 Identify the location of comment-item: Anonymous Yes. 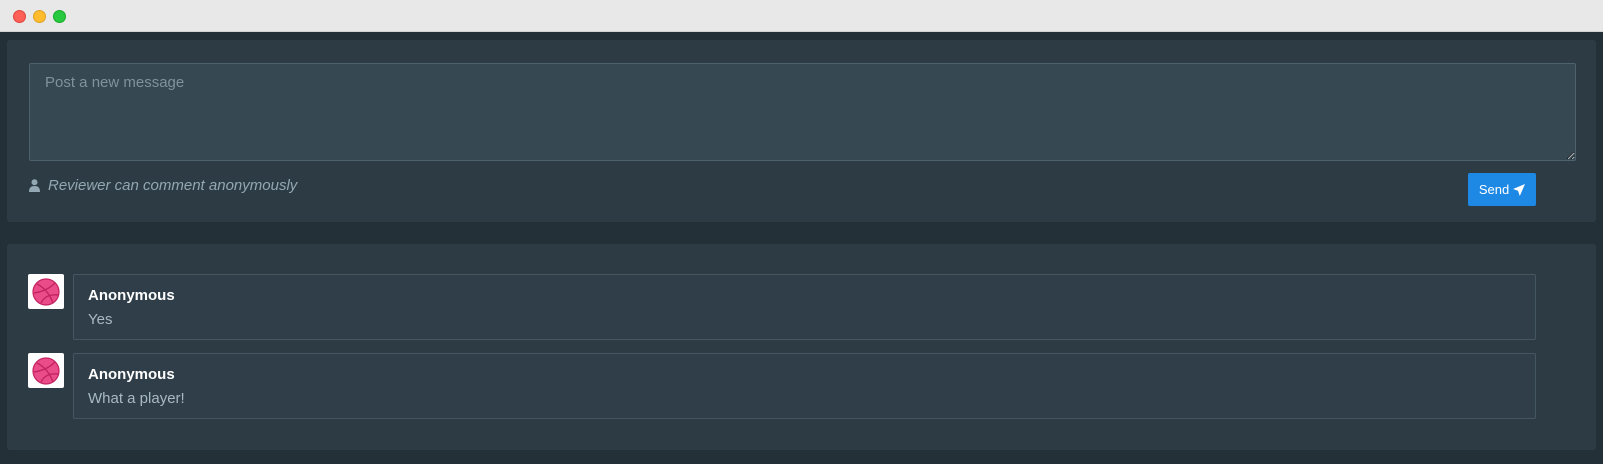
(801, 307).